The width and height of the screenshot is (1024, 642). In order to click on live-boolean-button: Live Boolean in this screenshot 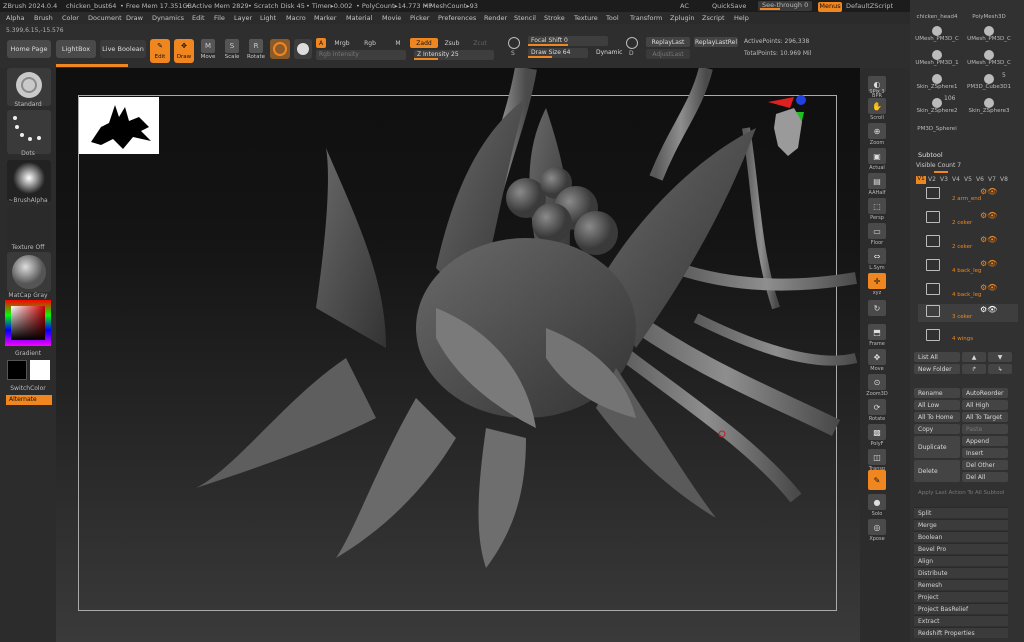, I will do `click(123, 49)`.